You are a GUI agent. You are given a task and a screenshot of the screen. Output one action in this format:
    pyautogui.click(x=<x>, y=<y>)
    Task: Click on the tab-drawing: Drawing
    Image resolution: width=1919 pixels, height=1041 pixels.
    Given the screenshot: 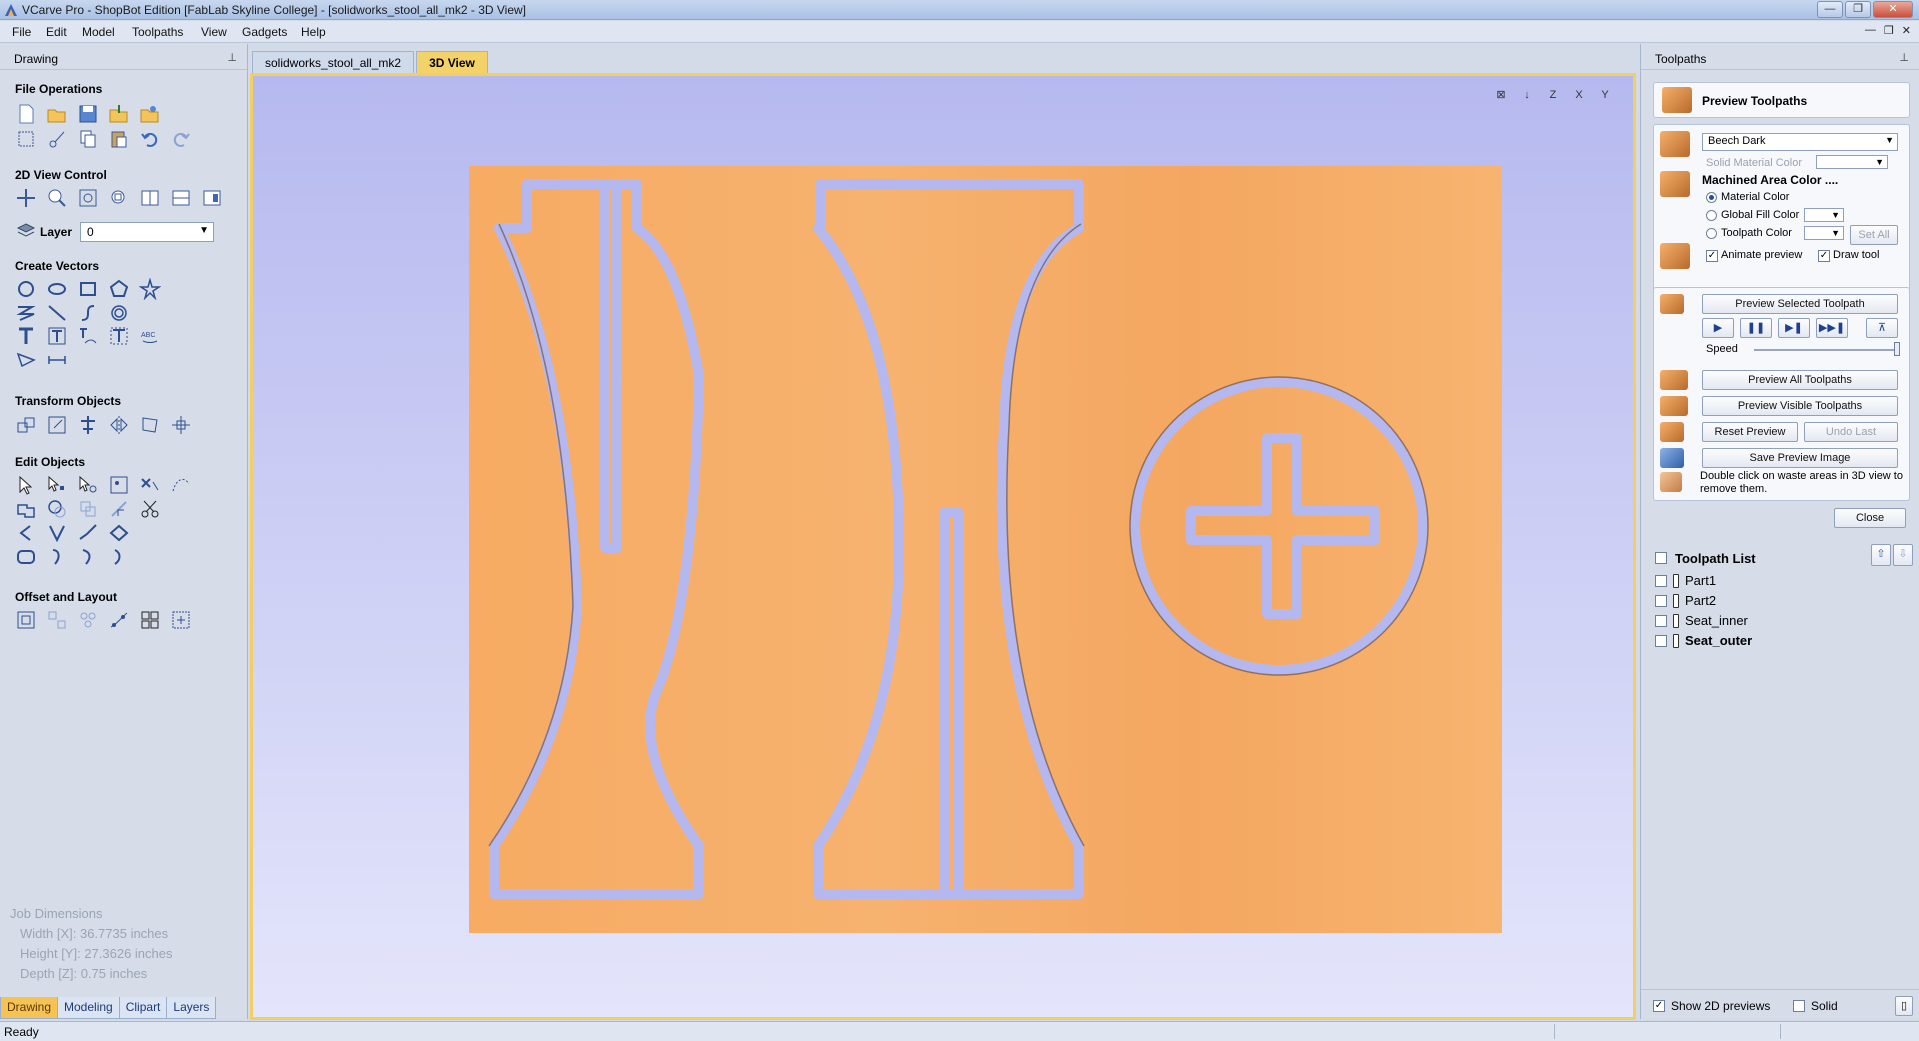 What is the action you would take?
    pyautogui.click(x=29, y=1008)
    